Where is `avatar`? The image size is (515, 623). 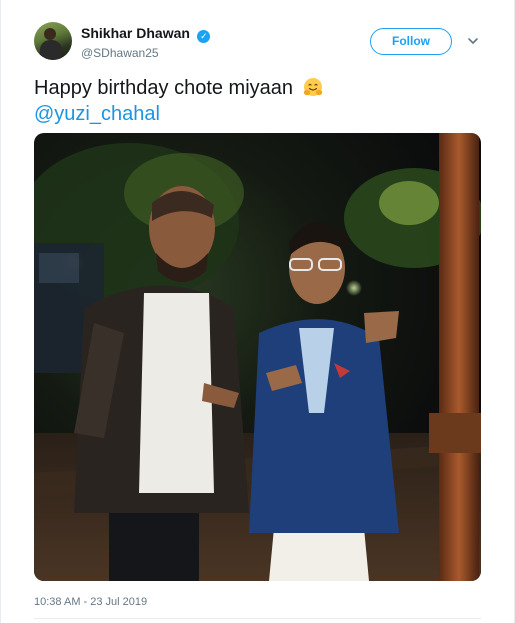 avatar is located at coordinates (53, 41).